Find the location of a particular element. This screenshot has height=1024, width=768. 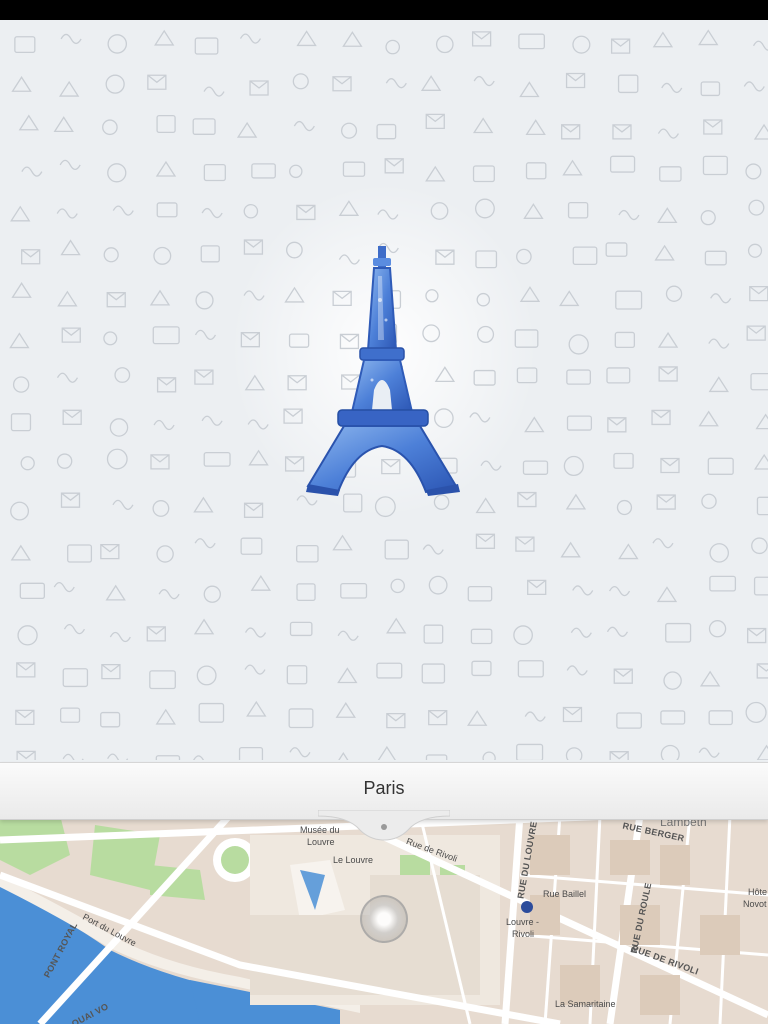

pull-tab-handle is located at coordinates (384, 827).